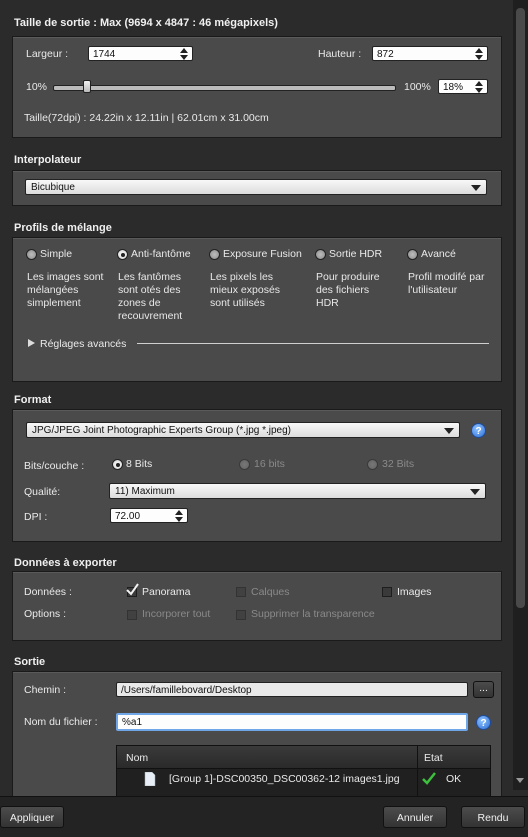  What do you see at coordinates (244, 464) in the screenshot?
I see `radio-16-bits` at bounding box center [244, 464].